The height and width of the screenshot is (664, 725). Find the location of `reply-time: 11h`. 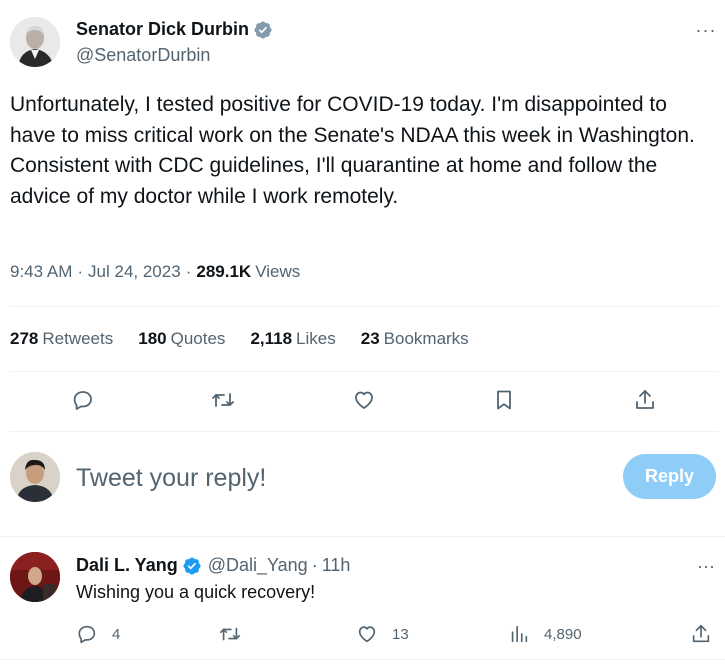

reply-time: 11h is located at coordinates (336, 565).